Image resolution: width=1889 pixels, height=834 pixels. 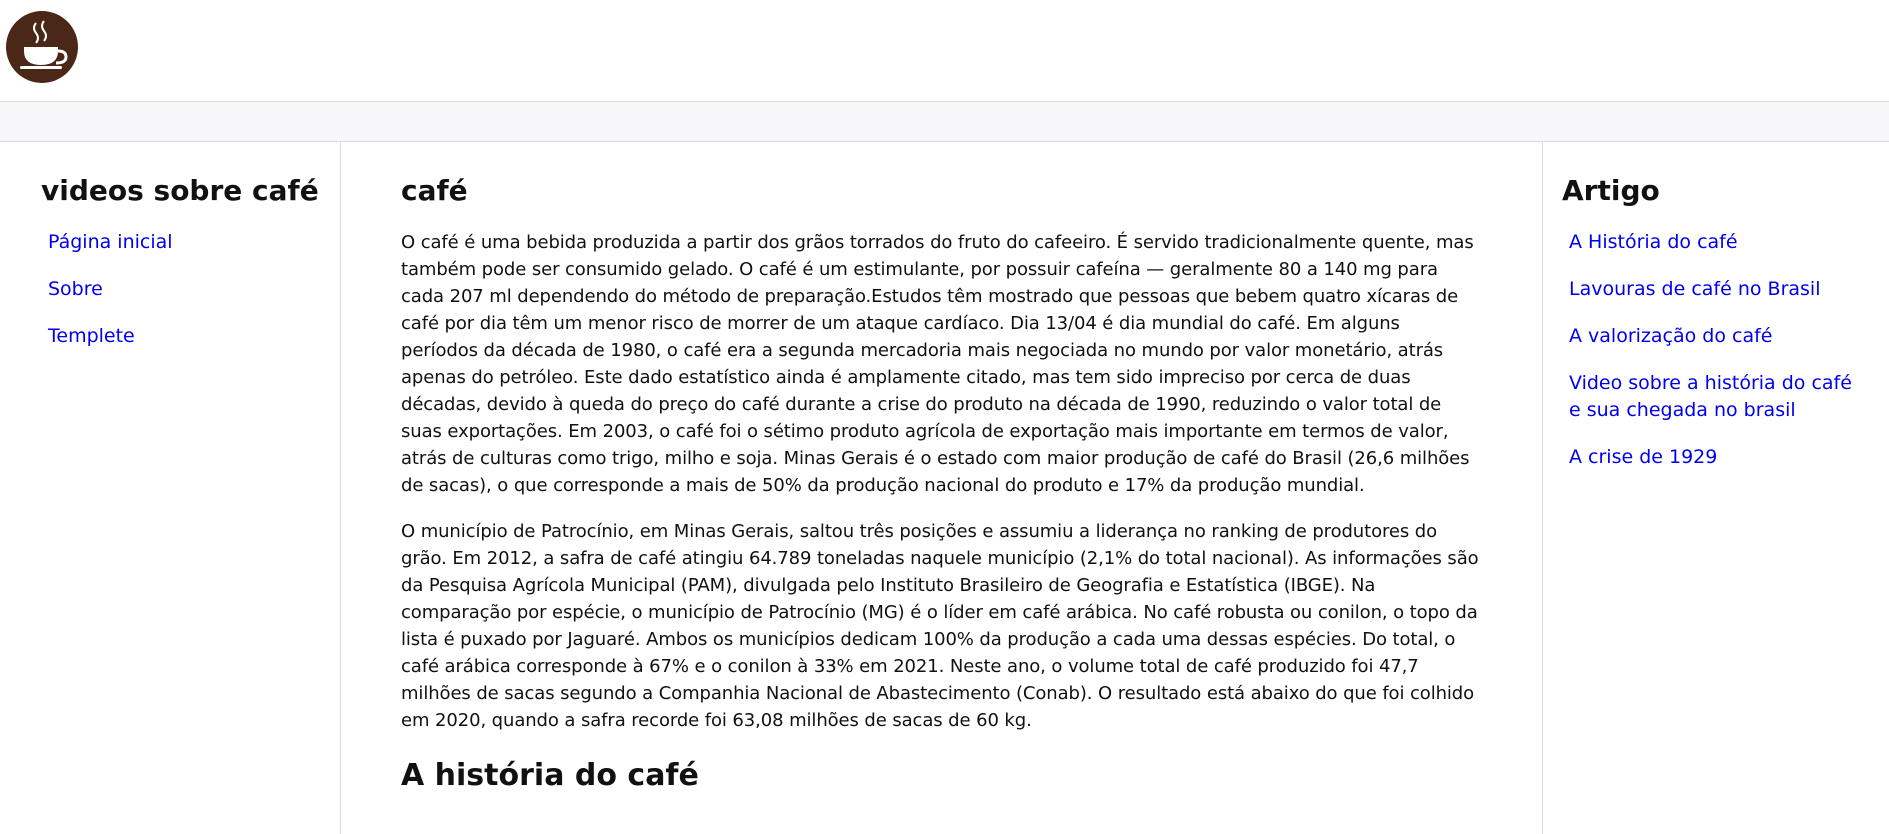 I want to click on right-sidebar-title: Artigo, so click(x=1611, y=190).